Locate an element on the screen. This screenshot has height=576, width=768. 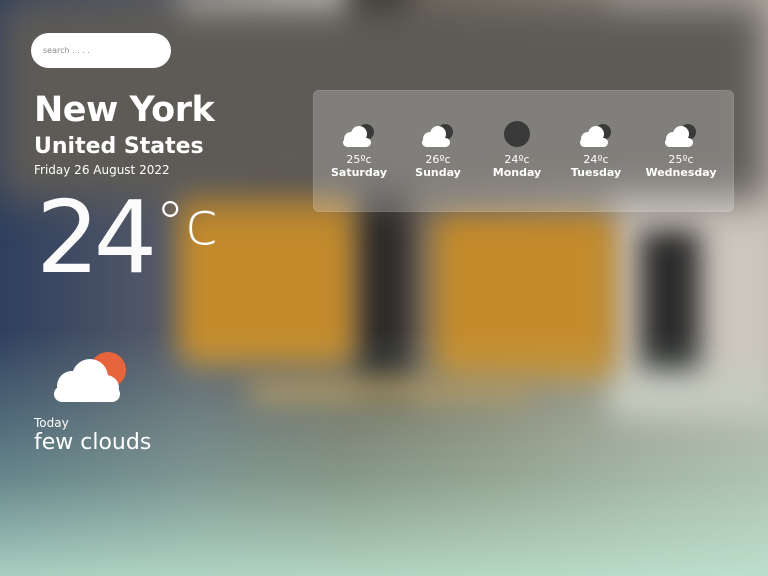
forecast-day: 25ºc Wednesday is located at coordinates (681, 148).